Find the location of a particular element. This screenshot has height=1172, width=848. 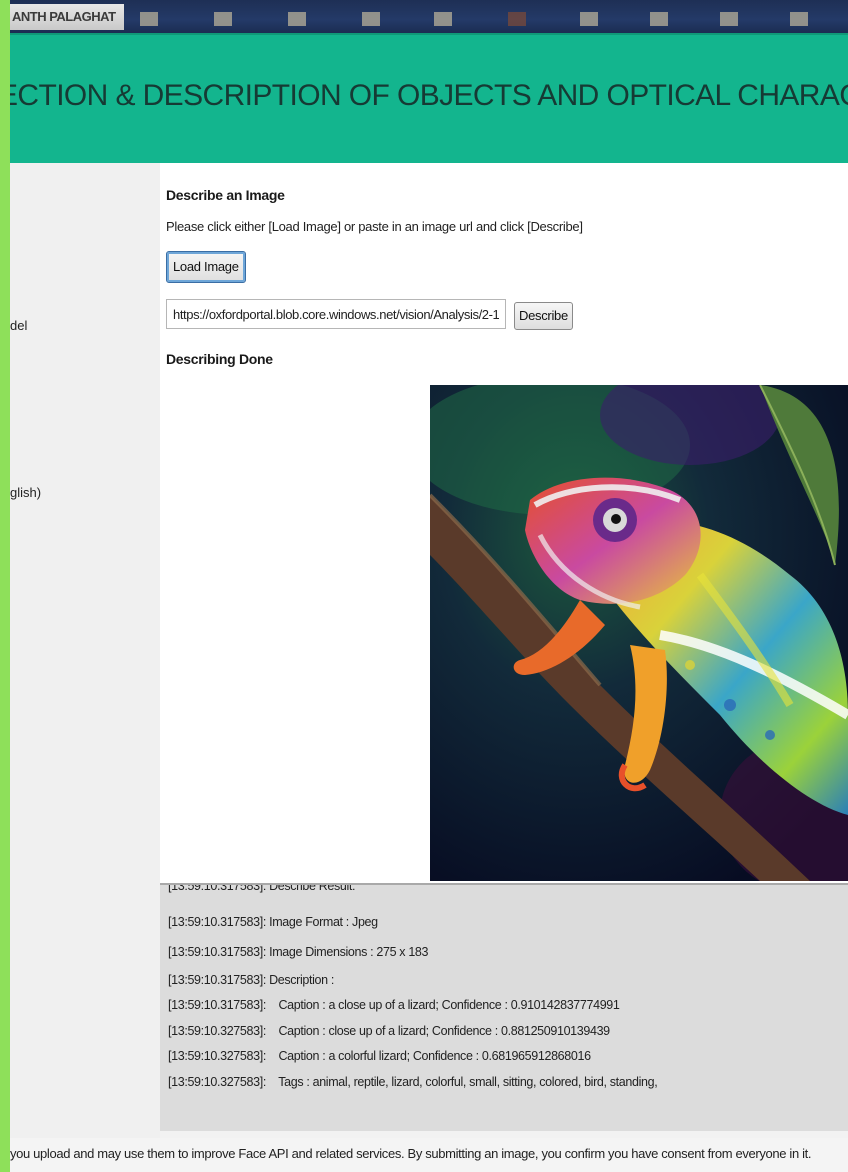

author-name-tab: ANTH PALAGHAT is located at coordinates (67, 17).